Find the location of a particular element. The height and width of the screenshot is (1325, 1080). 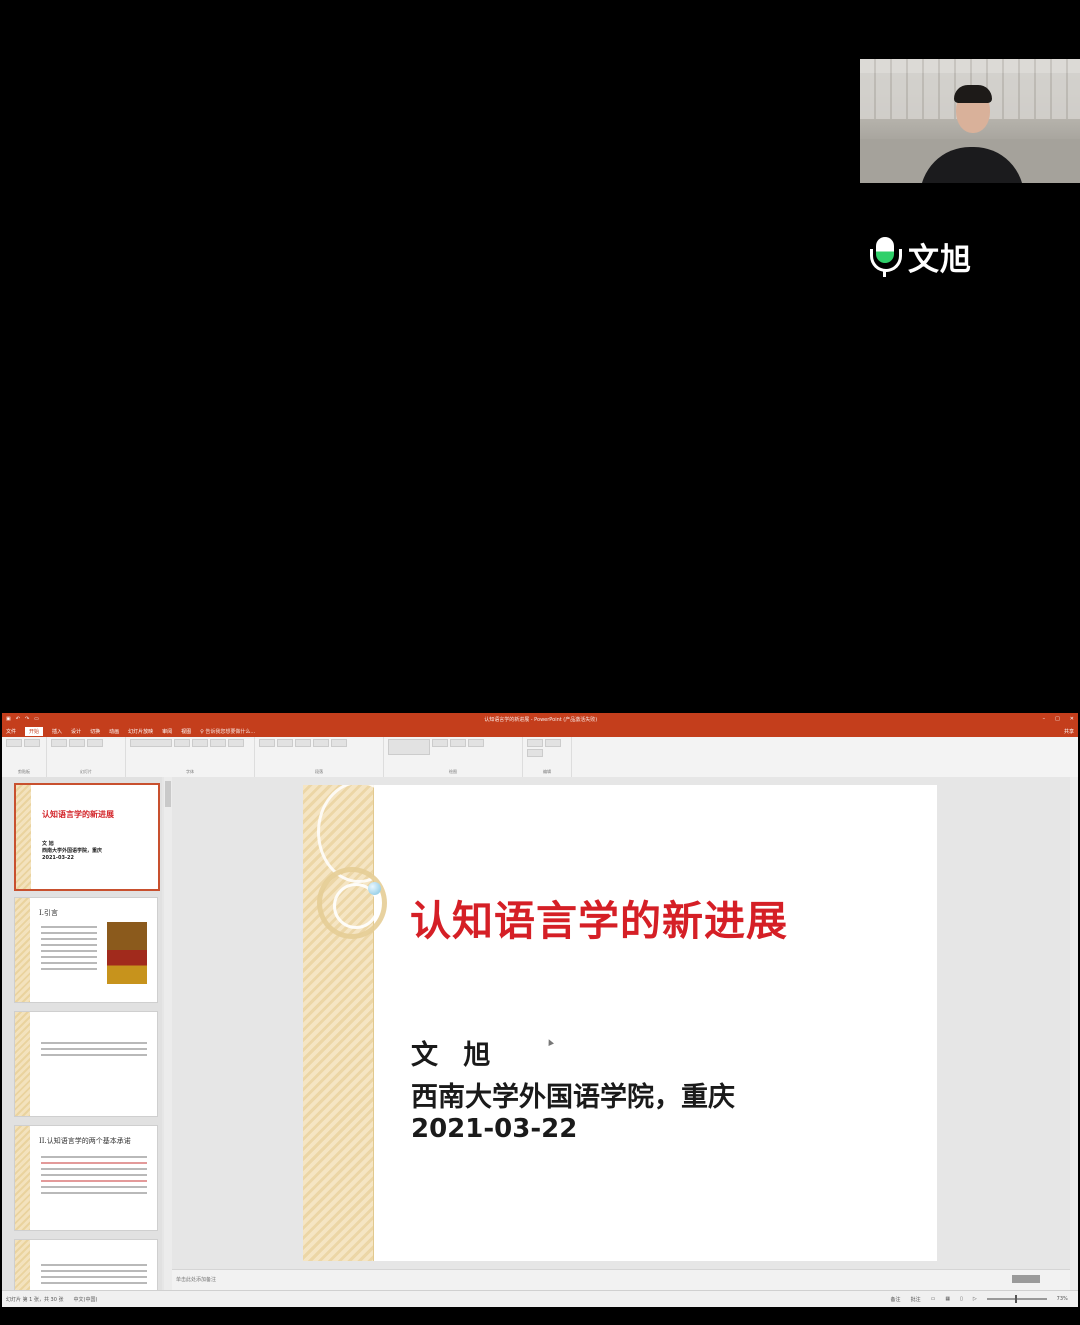

tab-design: 设计 is located at coordinates (76, 731).